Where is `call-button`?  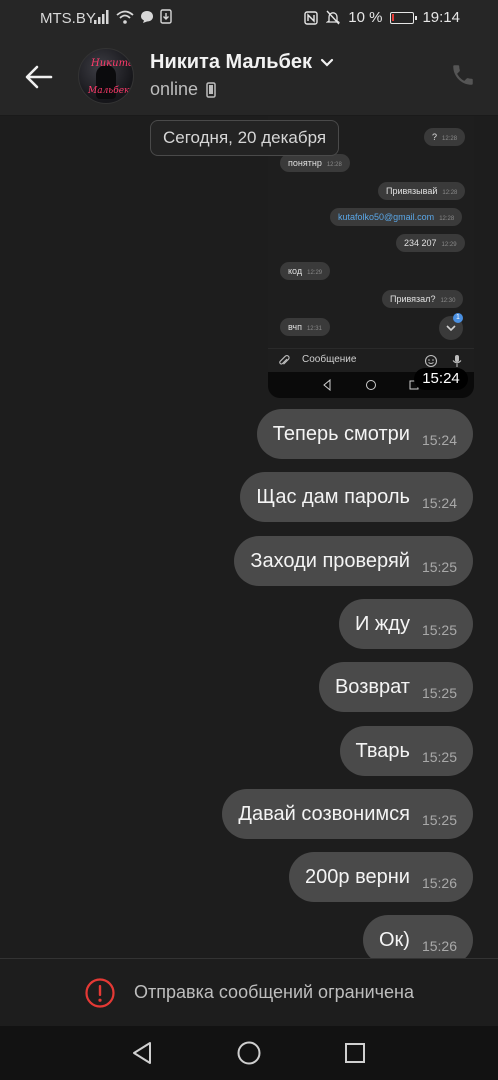 call-button is located at coordinates (465, 77).